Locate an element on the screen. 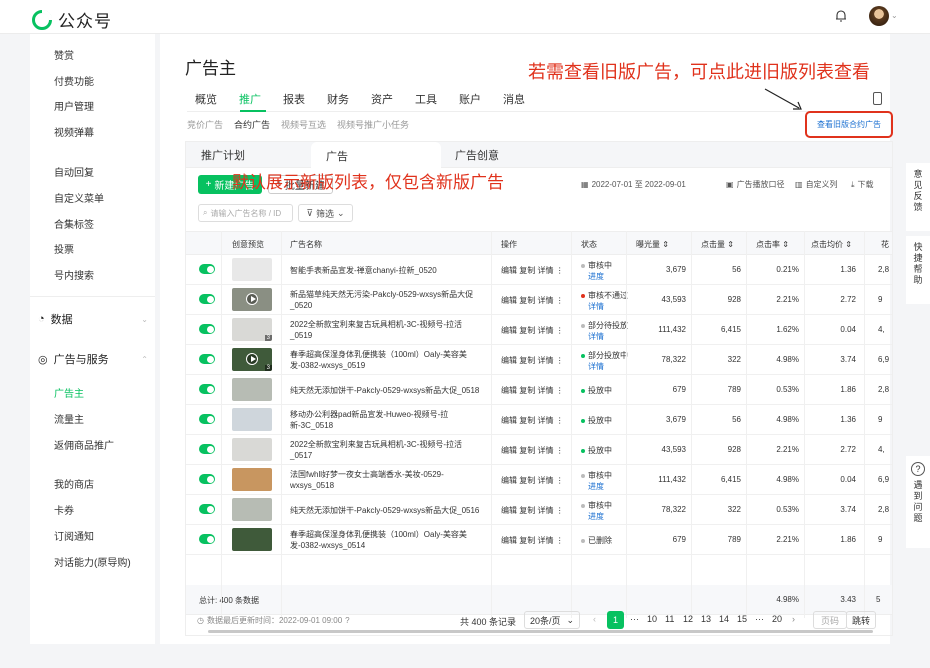 Image resolution: width=930 pixels, height=668 pixels. sidebar-item: 我的商店 is located at coordinates (74, 483).